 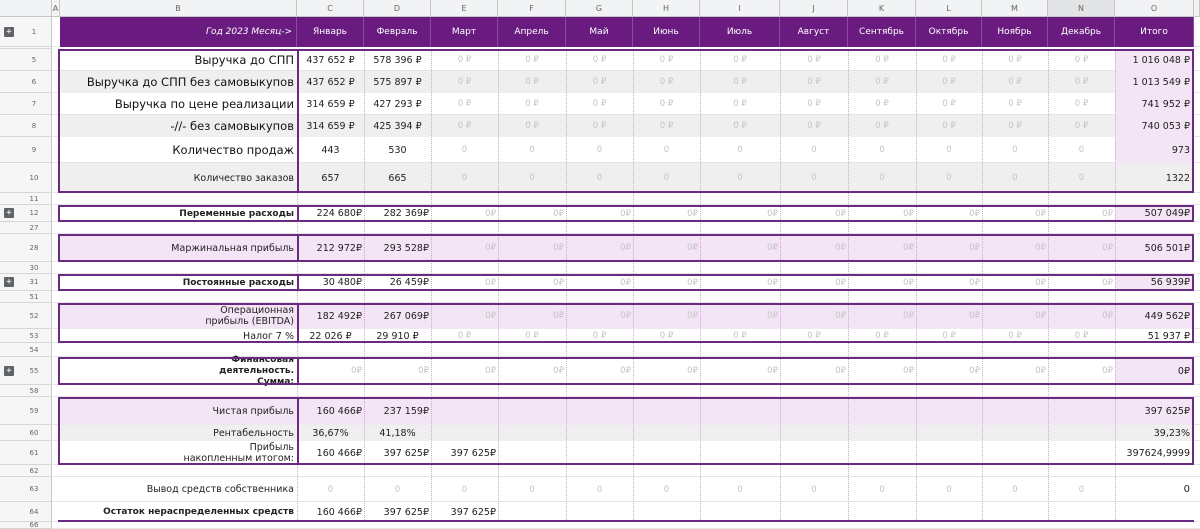 What do you see at coordinates (949, 82) in the screenshot?
I see `value-cell-6-10: 0 ₽` at bounding box center [949, 82].